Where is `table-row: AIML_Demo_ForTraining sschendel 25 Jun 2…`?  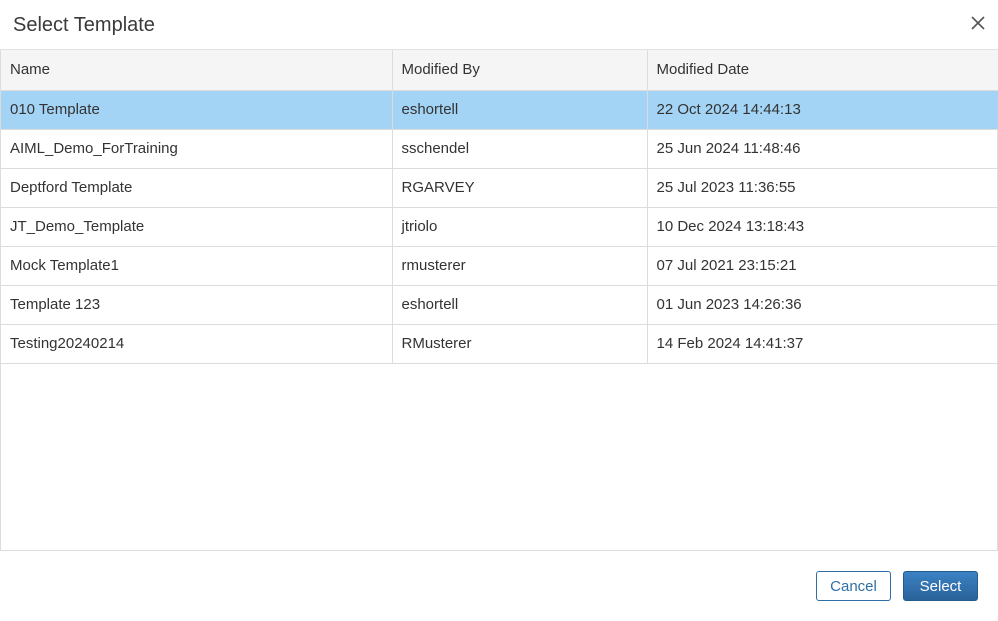 table-row: AIML_Demo_ForTraining sschendel 25 Jun 2… is located at coordinates (499, 149).